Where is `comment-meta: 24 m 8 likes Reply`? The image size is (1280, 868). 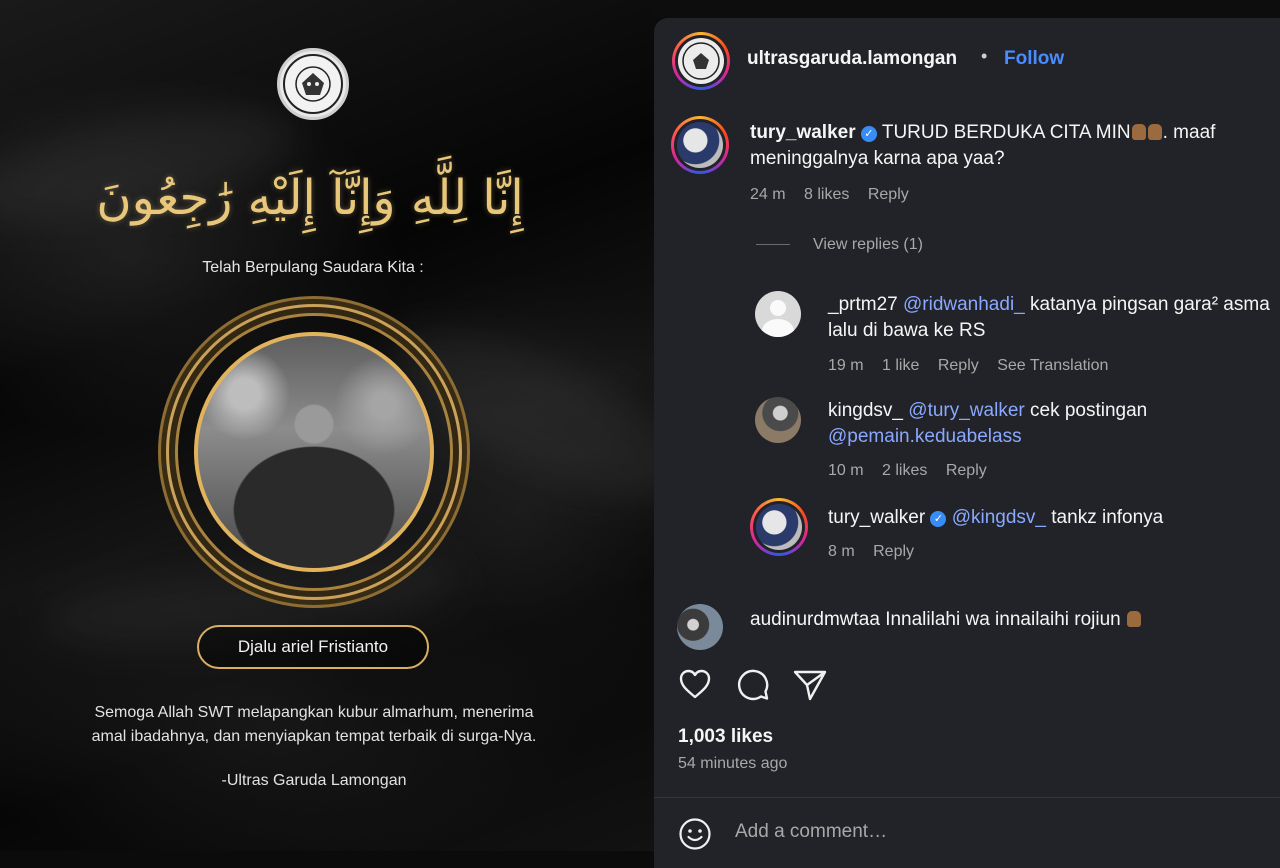 comment-meta: 24 m 8 likes Reply is located at coordinates (836, 195).